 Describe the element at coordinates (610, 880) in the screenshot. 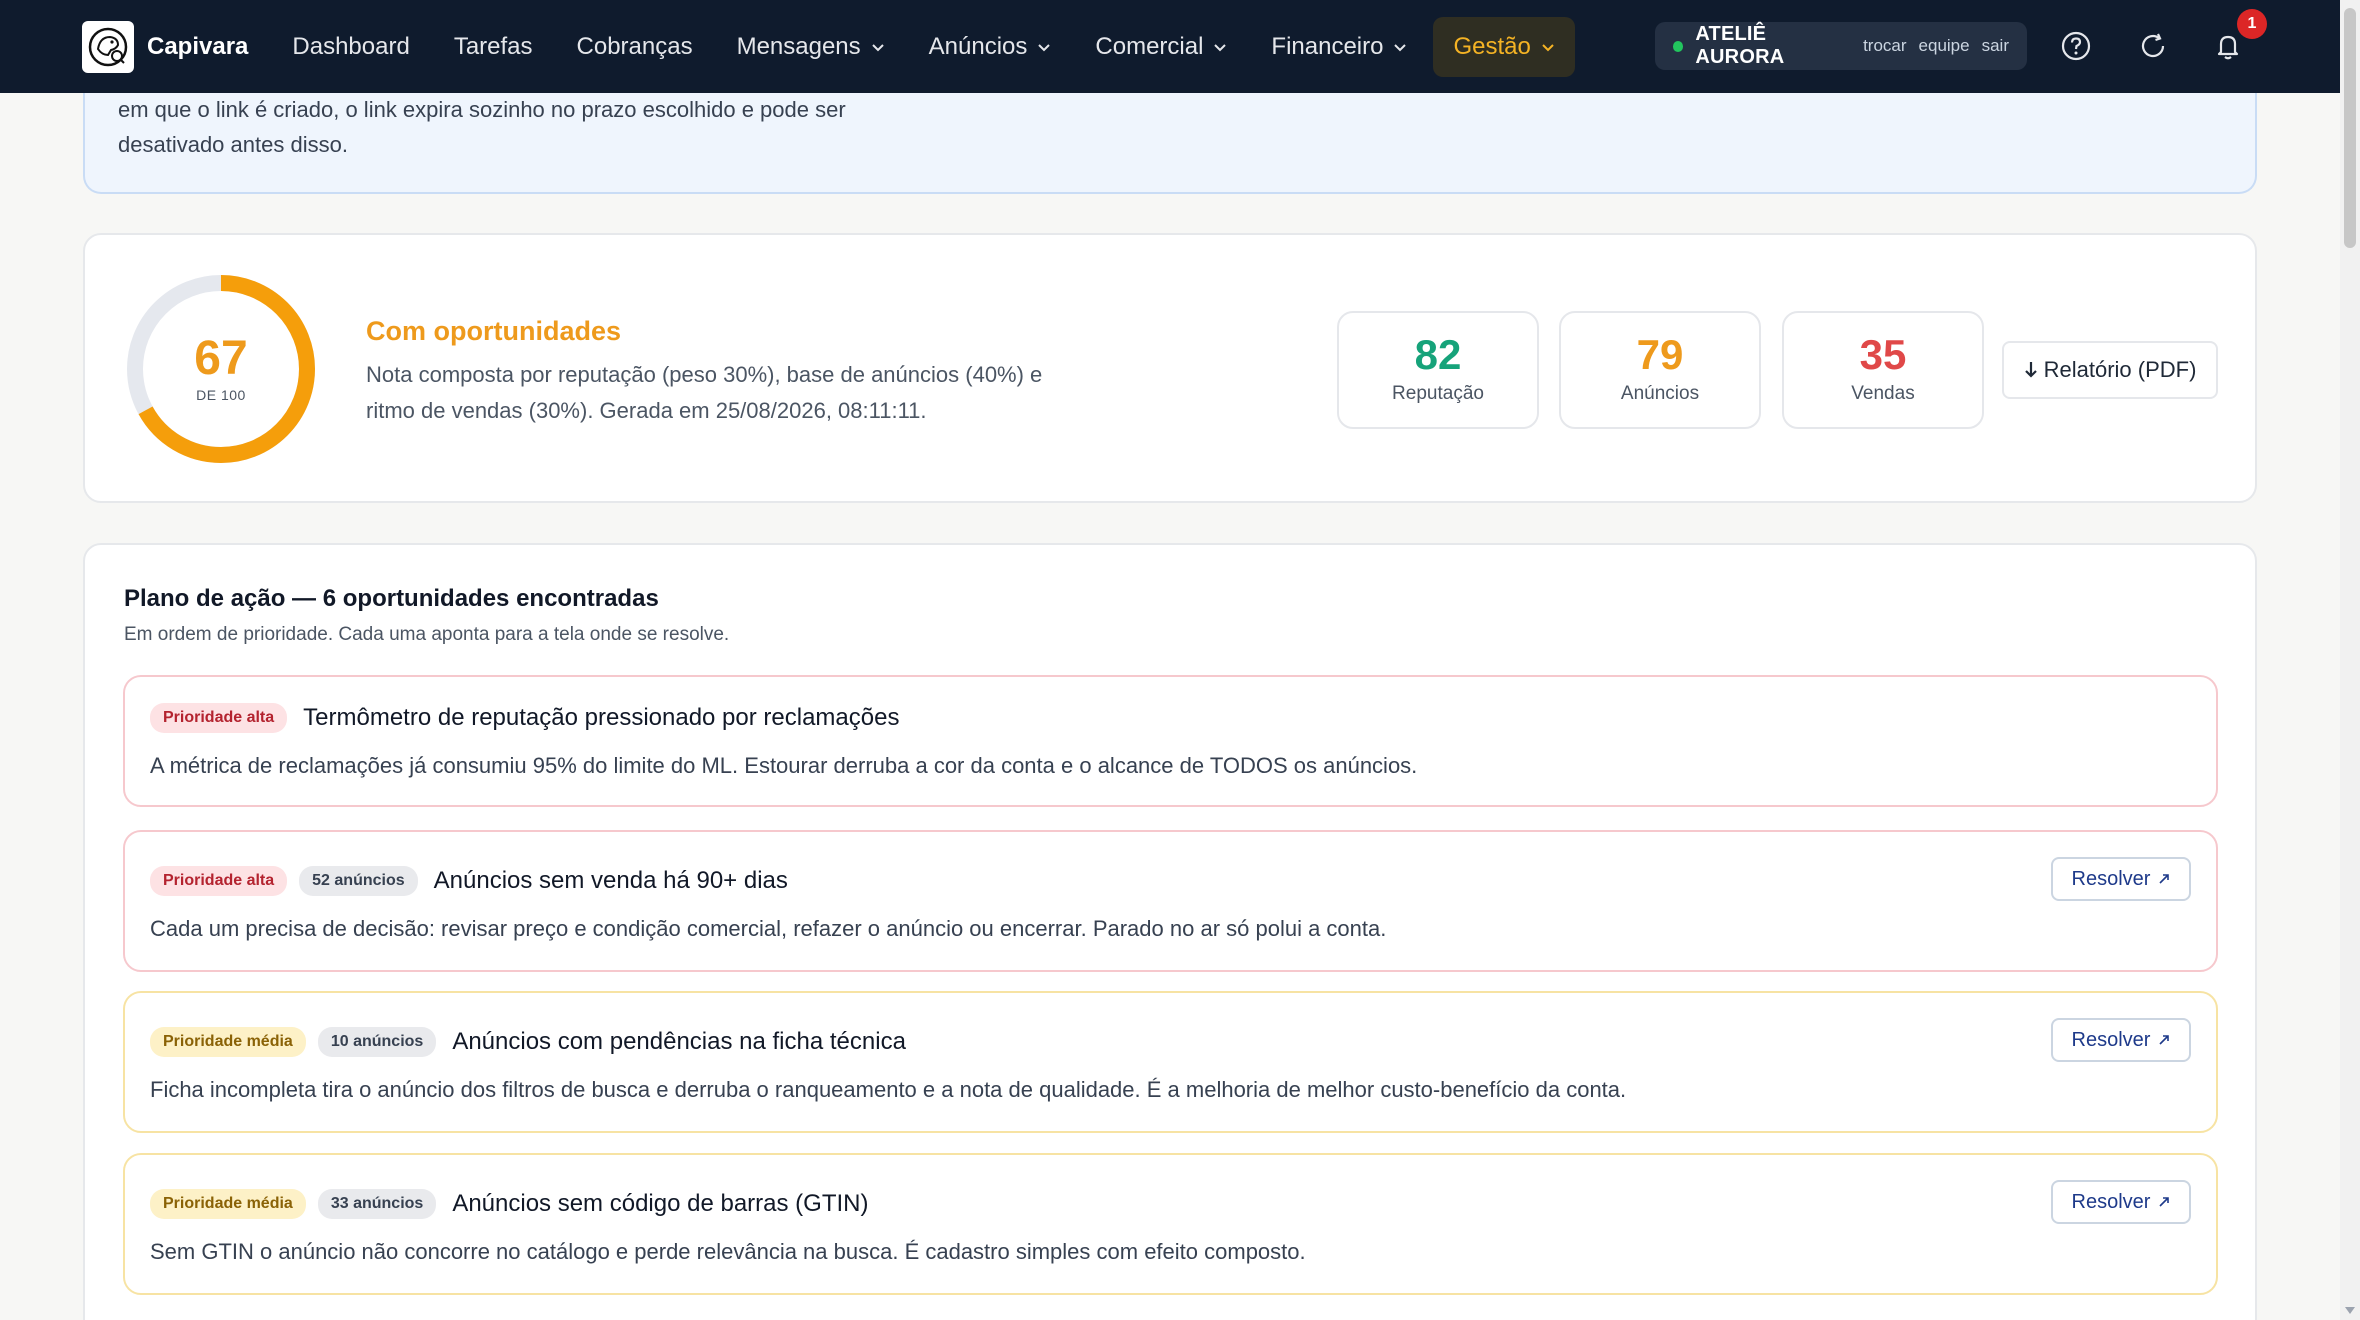

I see `action-item-title: Anúncios sem venda há 90+ dias` at that location.